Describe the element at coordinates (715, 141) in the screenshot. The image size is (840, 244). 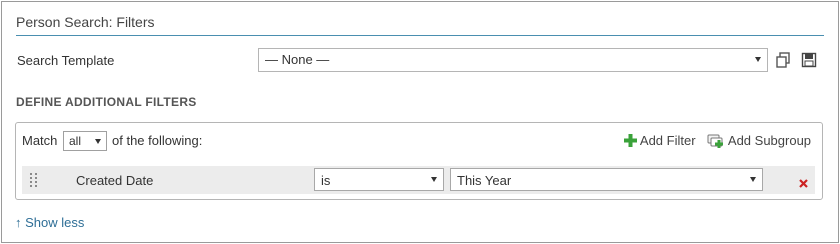
I see `add-subgroup-icon` at that location.